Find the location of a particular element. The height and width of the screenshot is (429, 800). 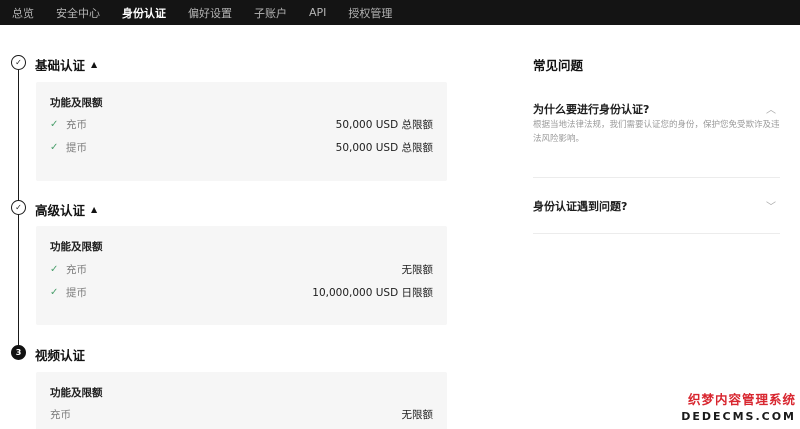

nav-item-api: API is located at coordinates (317, 12).